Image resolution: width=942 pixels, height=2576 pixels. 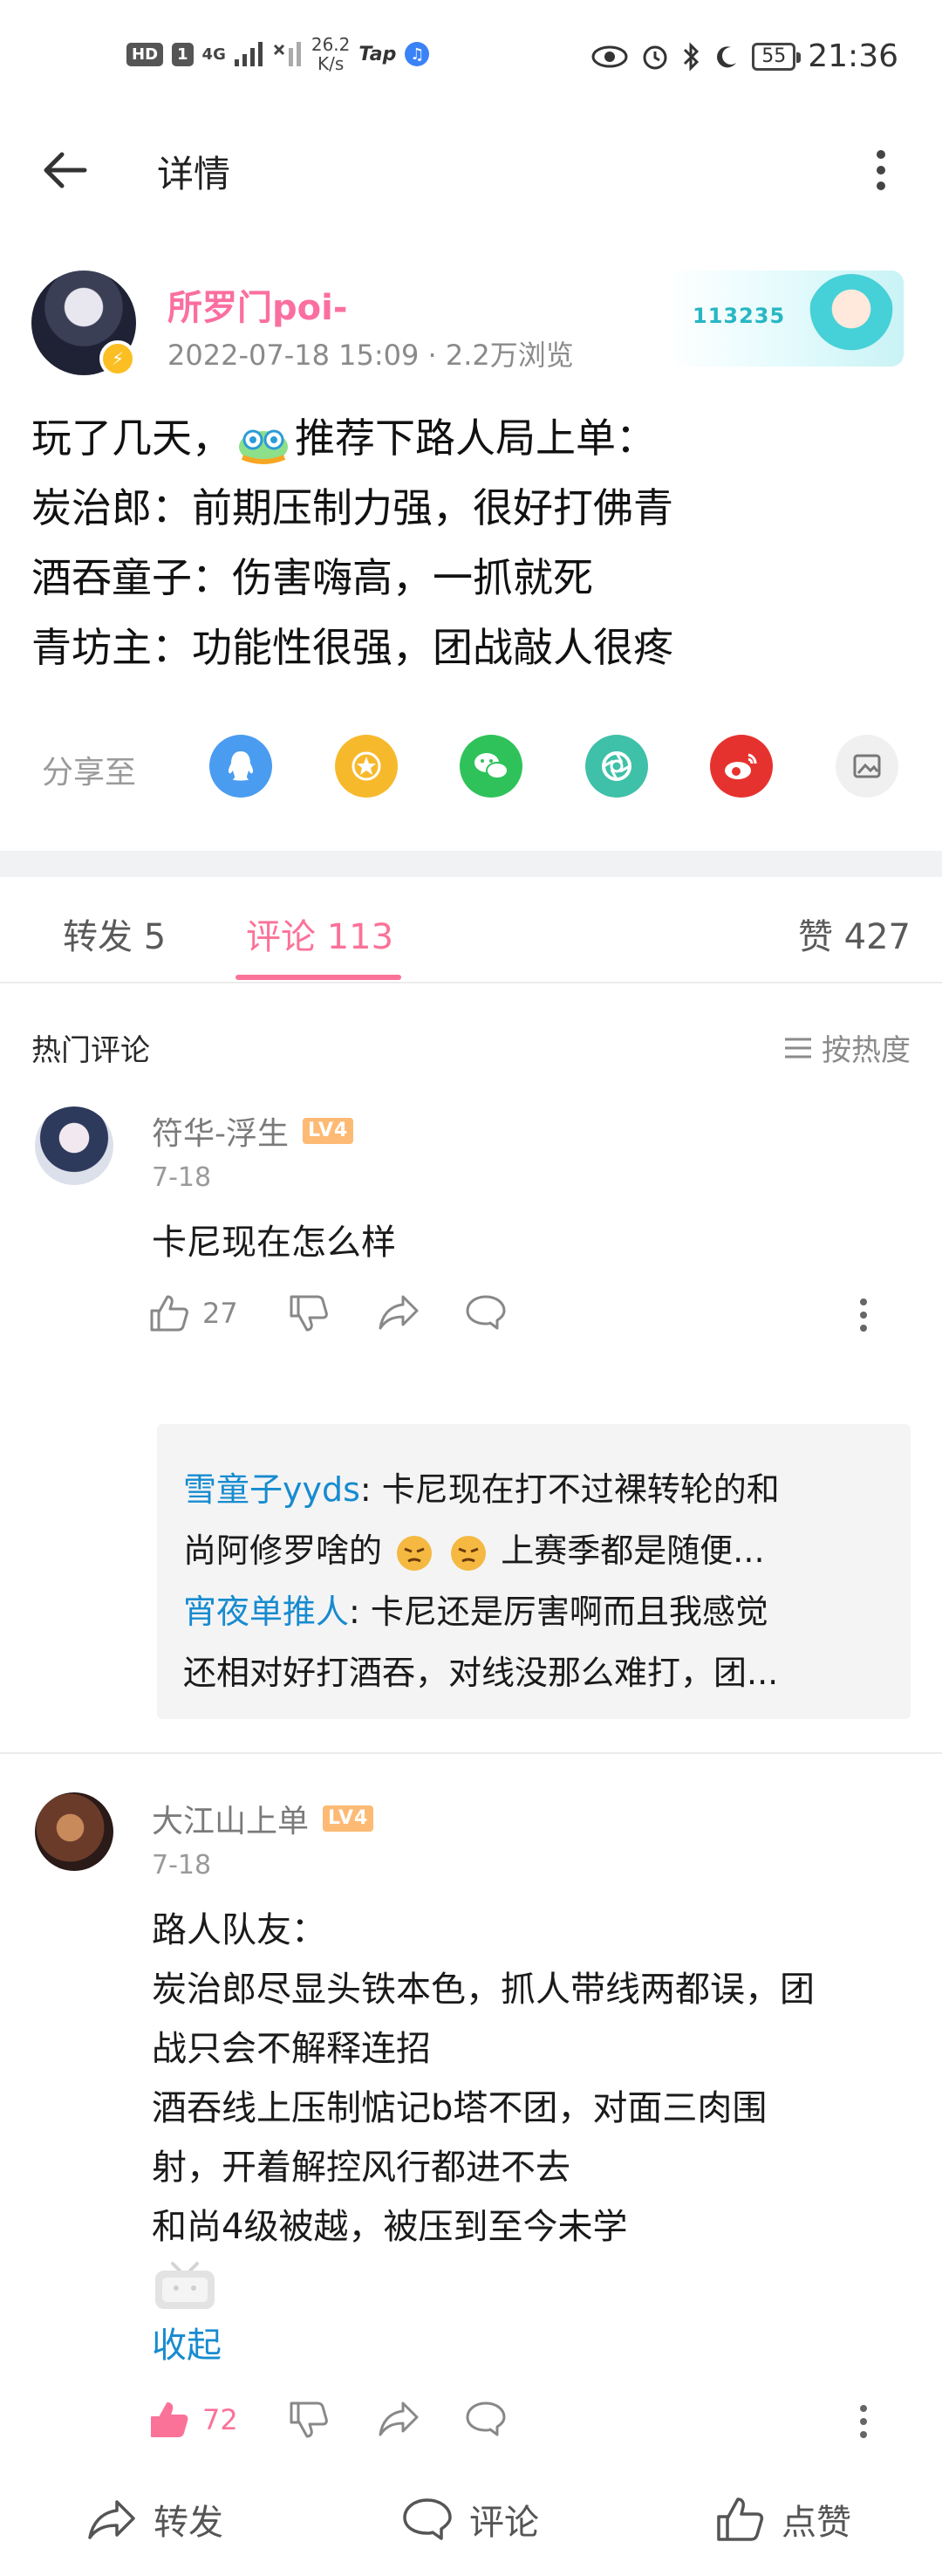 I want to click on comment-body-line: 炭治郎尽显头铁本色，抓人带线两都误，团, so click(x=483, y=1990).